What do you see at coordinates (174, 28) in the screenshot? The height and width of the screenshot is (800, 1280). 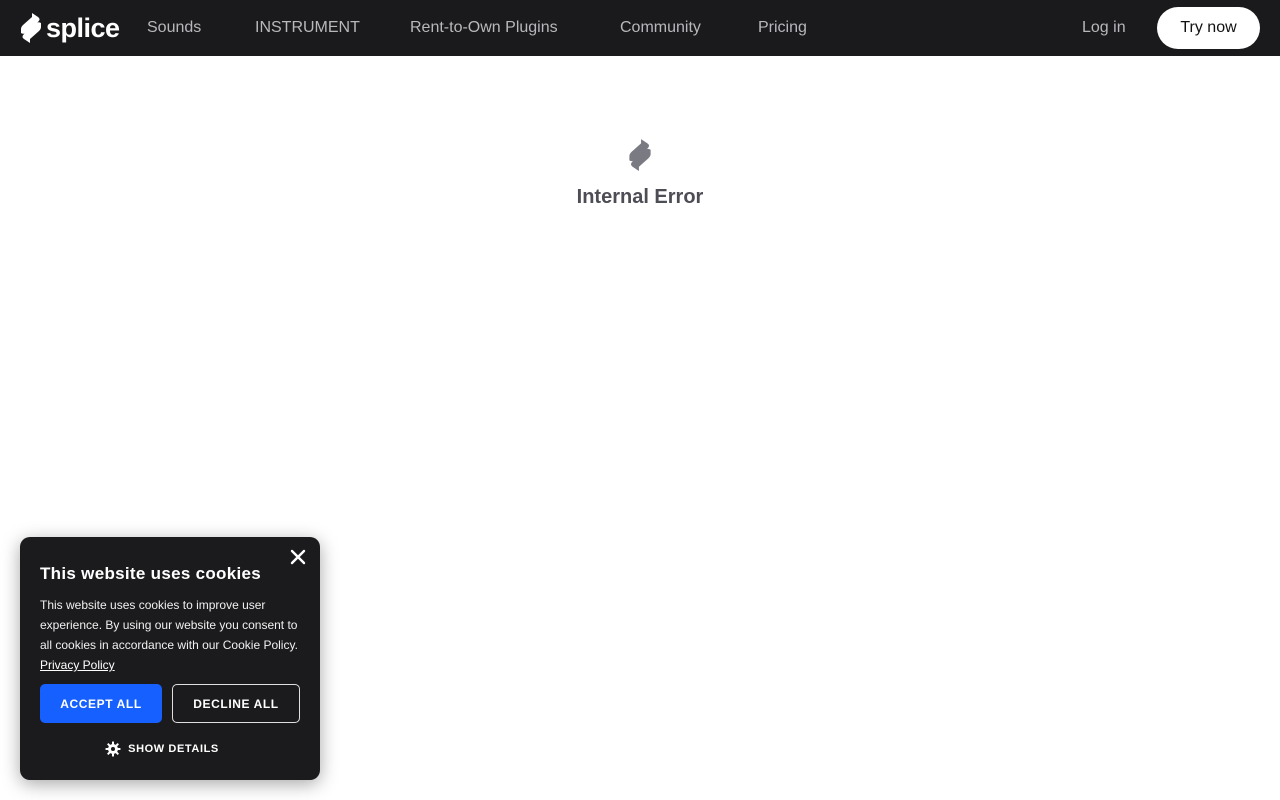 I see `nav-item-sounds: Sounds` at bounding box center [174, 28].